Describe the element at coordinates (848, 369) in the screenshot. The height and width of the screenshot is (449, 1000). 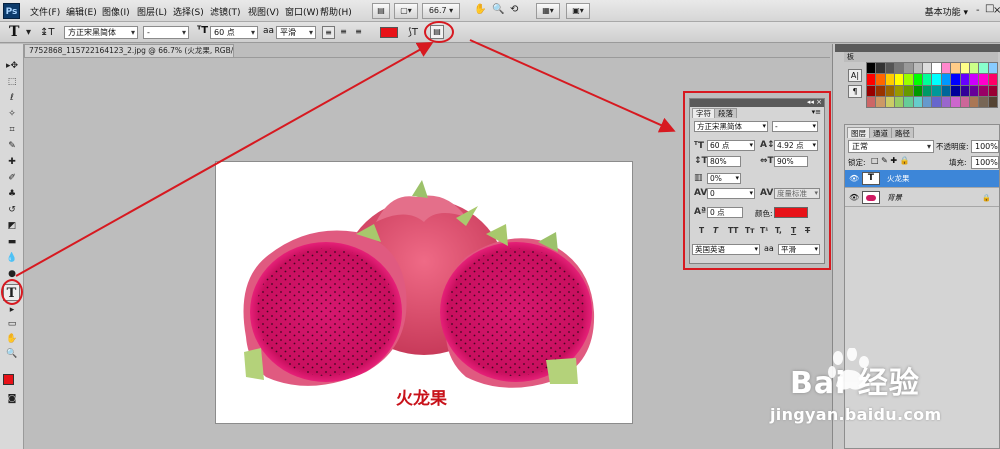
I see `baidu-paw-logo` at that location.